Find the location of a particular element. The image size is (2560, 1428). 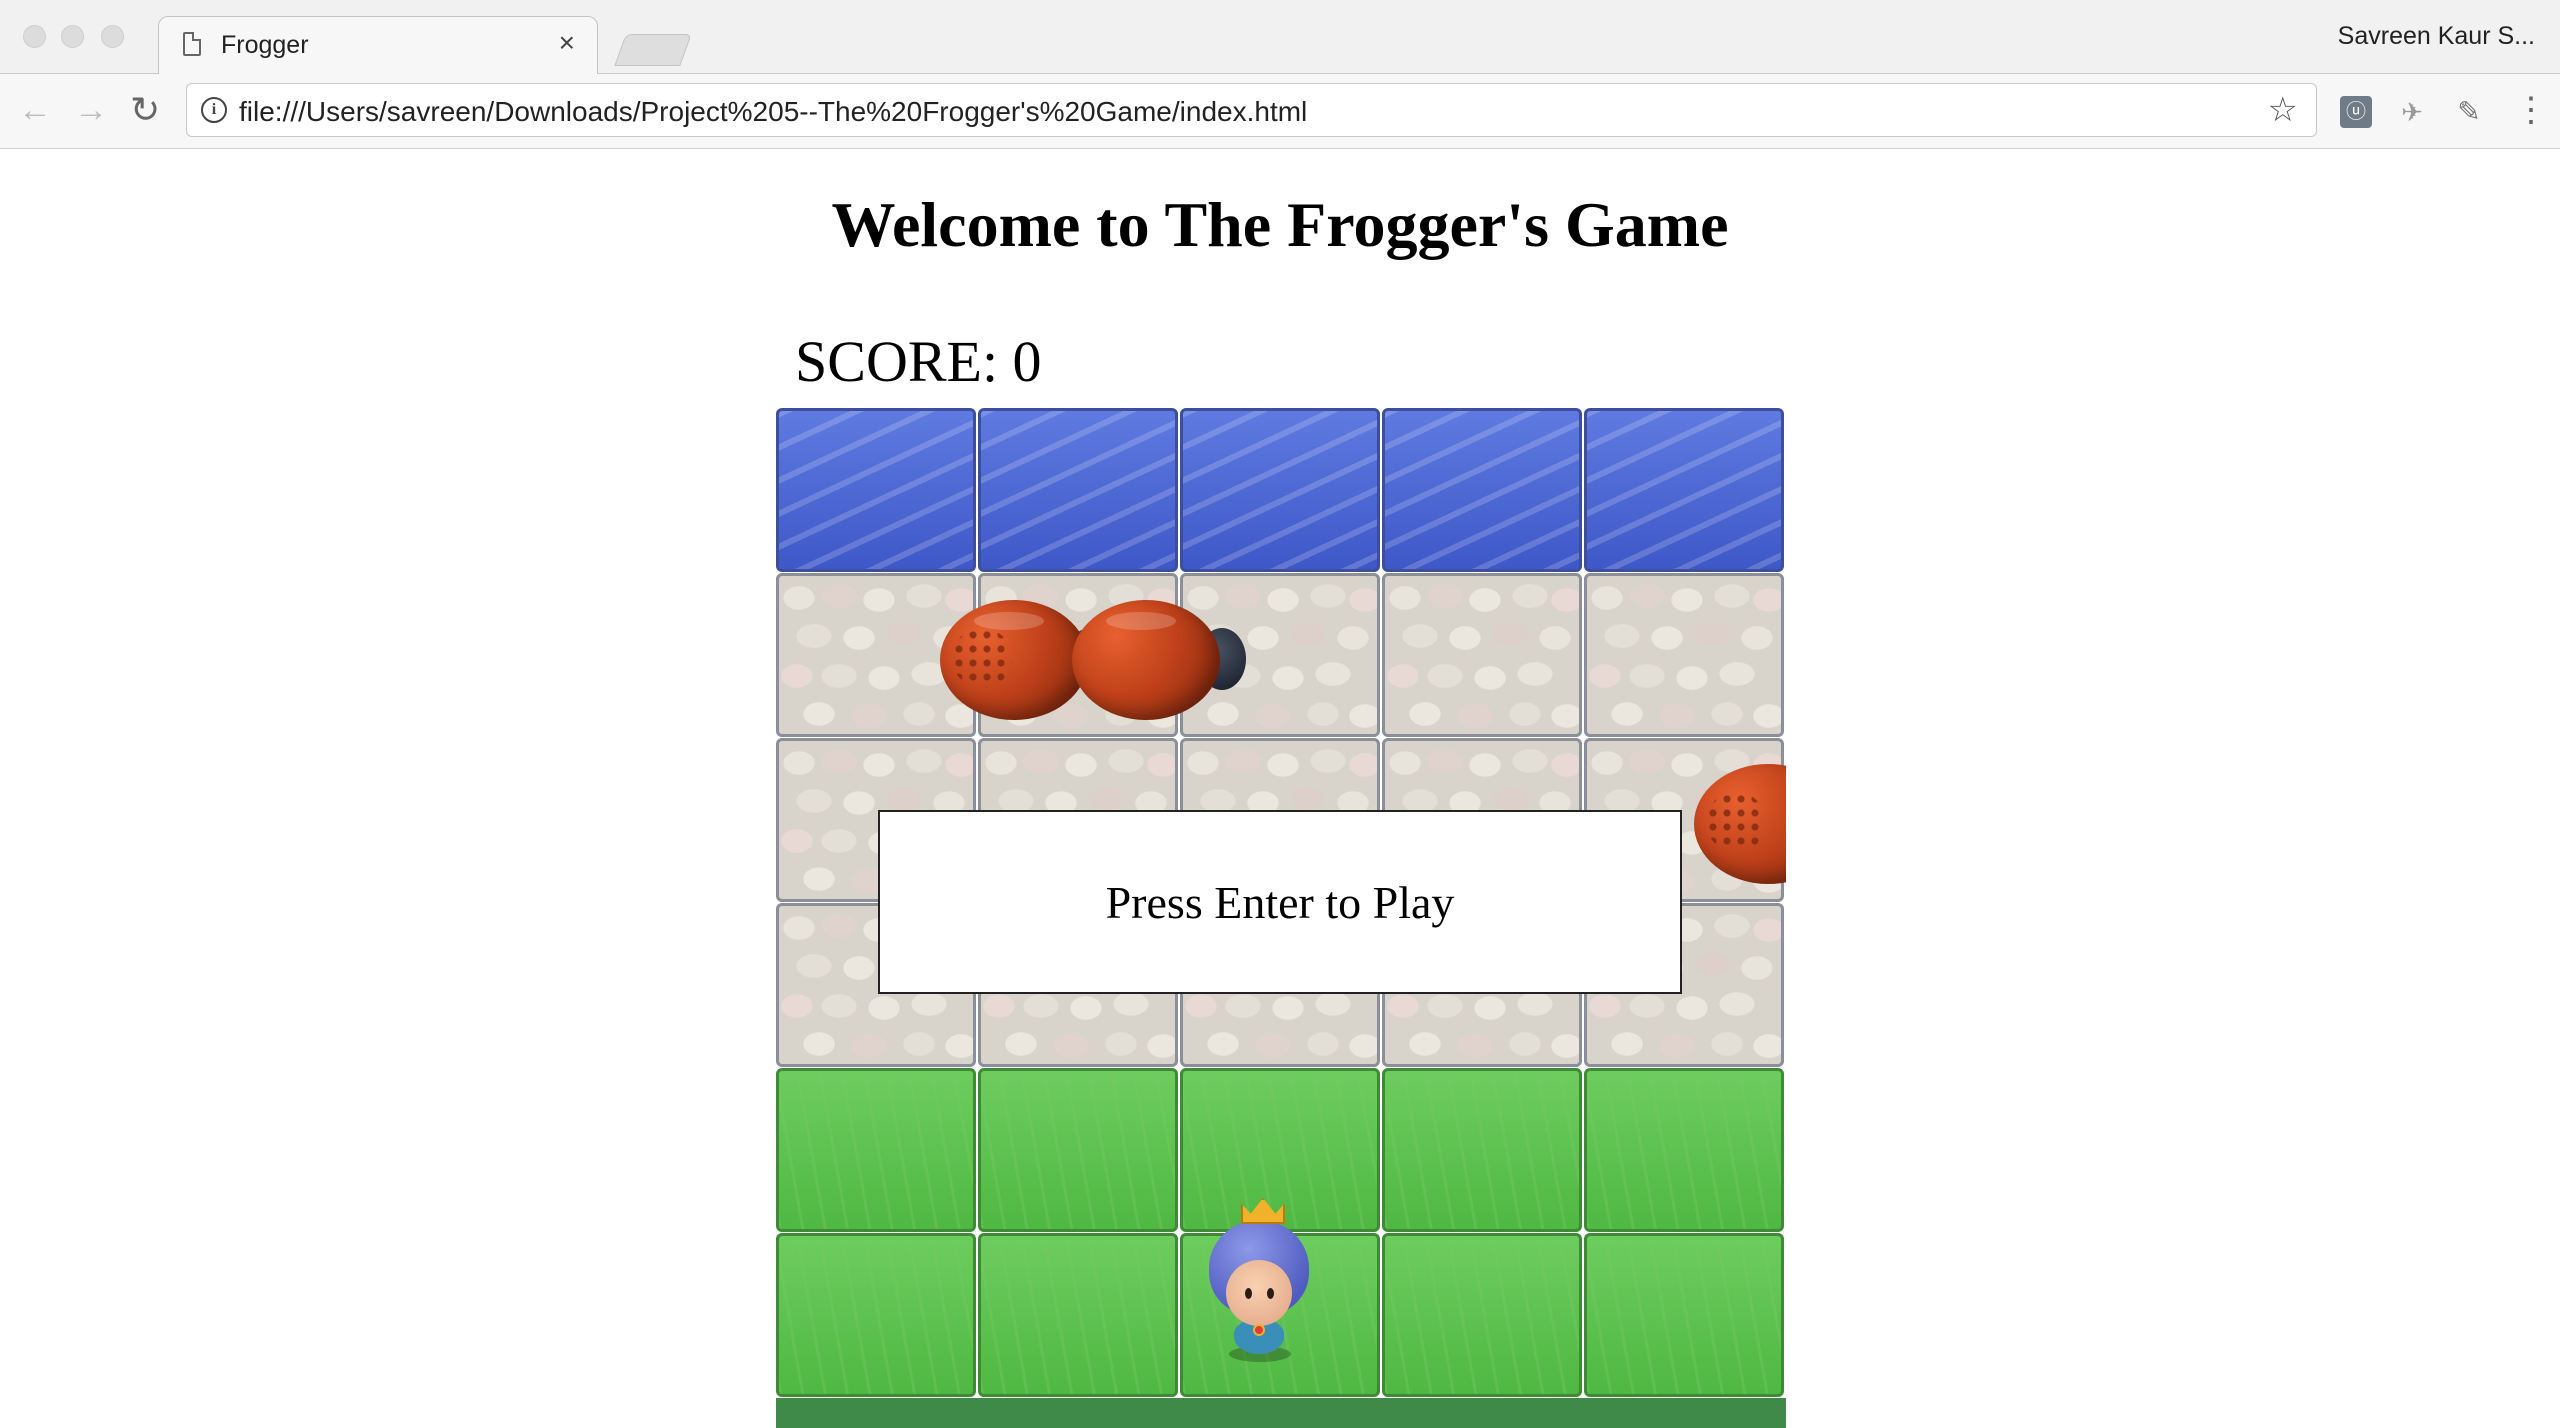

crown-icon is located at coordinates (1263, 1211).